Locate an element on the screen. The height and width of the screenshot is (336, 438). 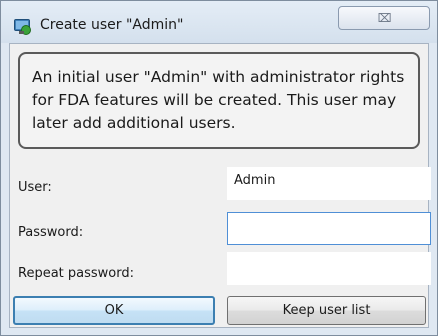
window-title: Create user "Admin" is located at coordinates (112, 25).